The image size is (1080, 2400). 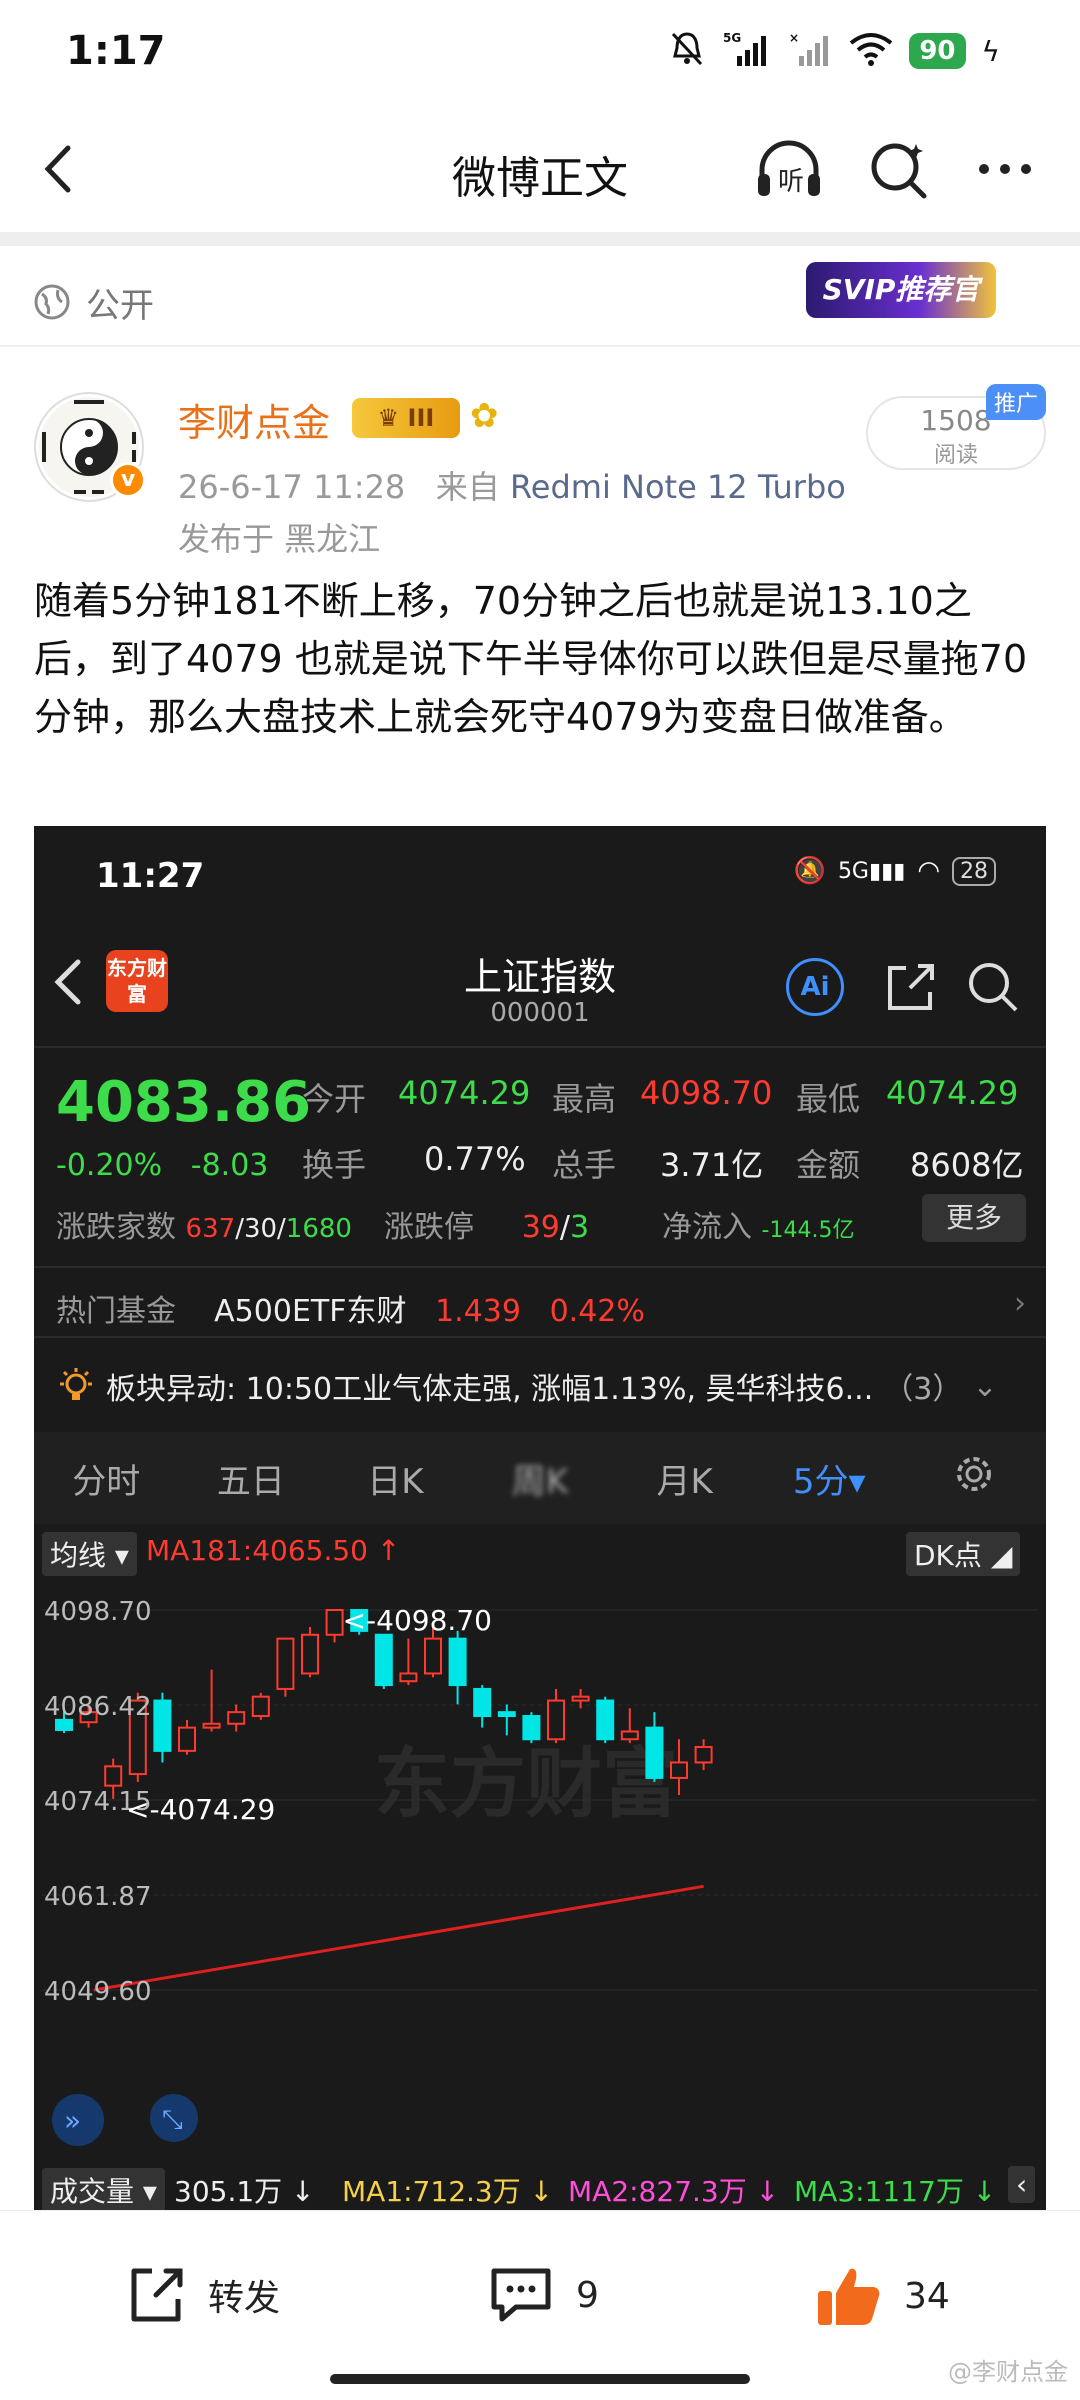 What do you see at coordinates (587, 2295) in the screenshot?
I see `comment-count: 9` at bounding box center [587, 2295].